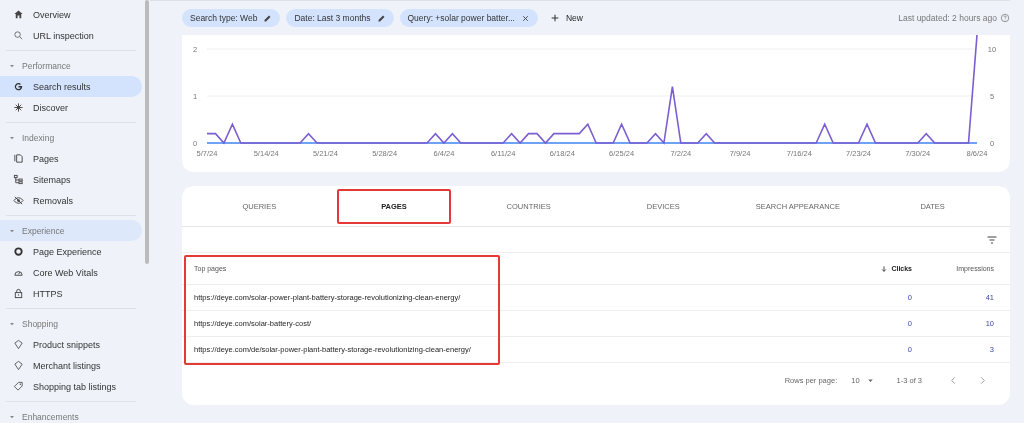 The width and height of the screenshot is (1024, 423). Describe the element at coordinates (992, 239) in the screenshot. I see `filter-icon` at that location.